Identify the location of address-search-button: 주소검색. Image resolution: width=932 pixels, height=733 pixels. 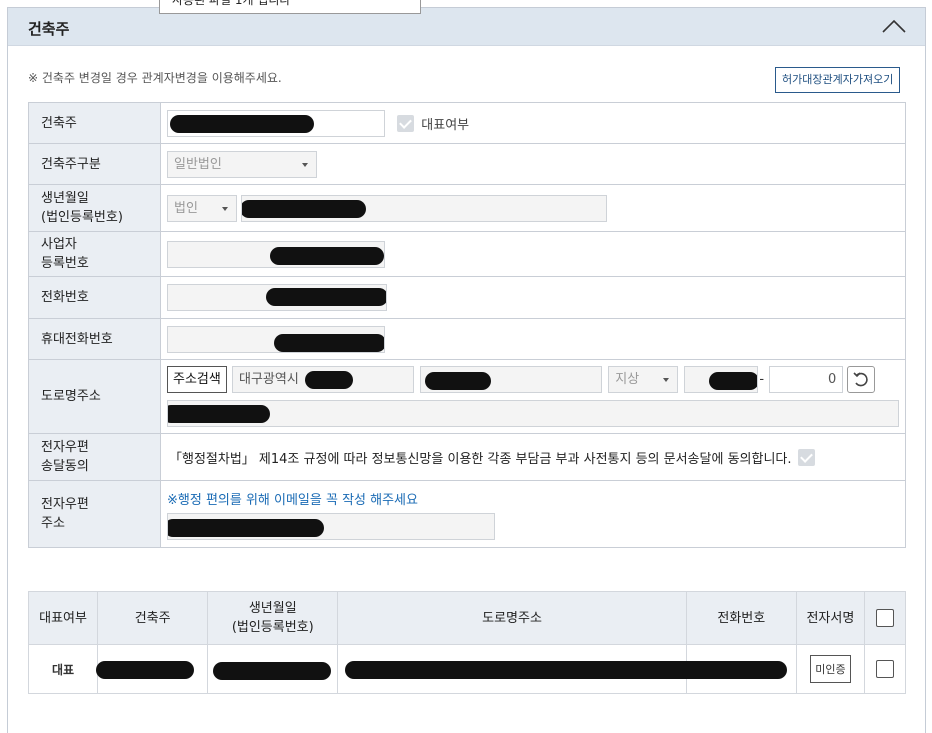
(197, 379).